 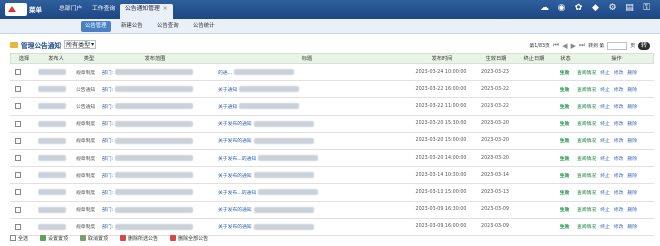 I want to click on subtab-notice-query: 公告查询, so click(x=168, y=26).